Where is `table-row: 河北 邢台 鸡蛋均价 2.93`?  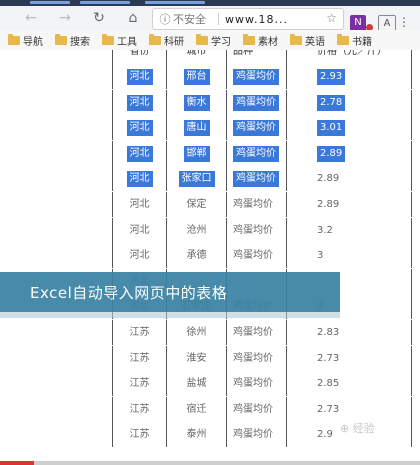
table-row: 河北 邢台 鸡蛋均价 2.93 is located at coordinates (262, 76).